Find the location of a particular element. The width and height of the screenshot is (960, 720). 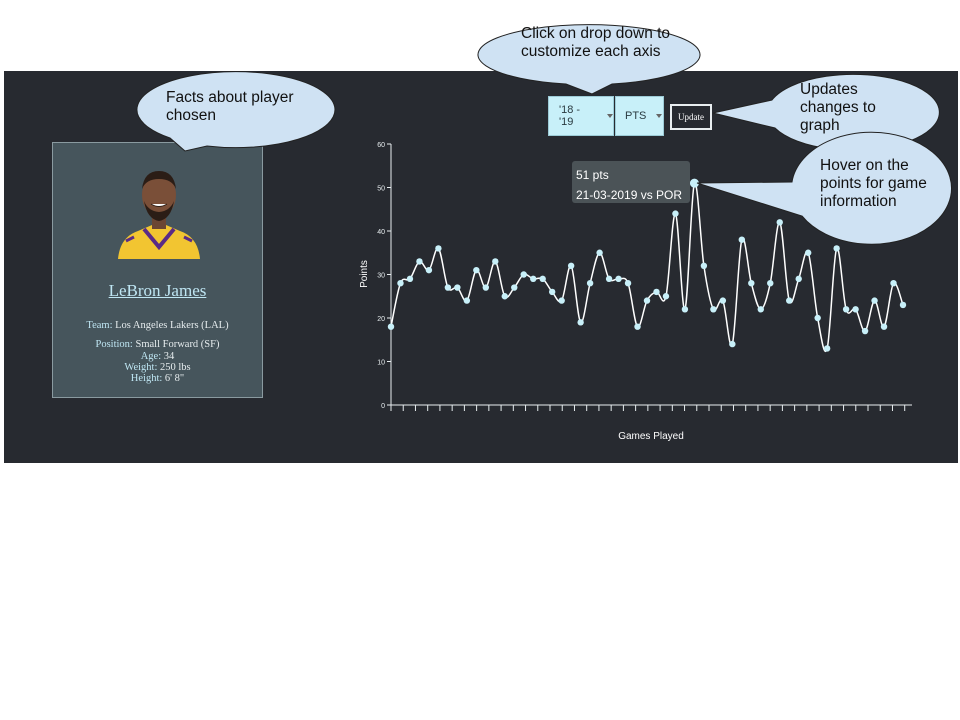

update-annotation: Updates changes to graph is located at coordinates (838, 107).